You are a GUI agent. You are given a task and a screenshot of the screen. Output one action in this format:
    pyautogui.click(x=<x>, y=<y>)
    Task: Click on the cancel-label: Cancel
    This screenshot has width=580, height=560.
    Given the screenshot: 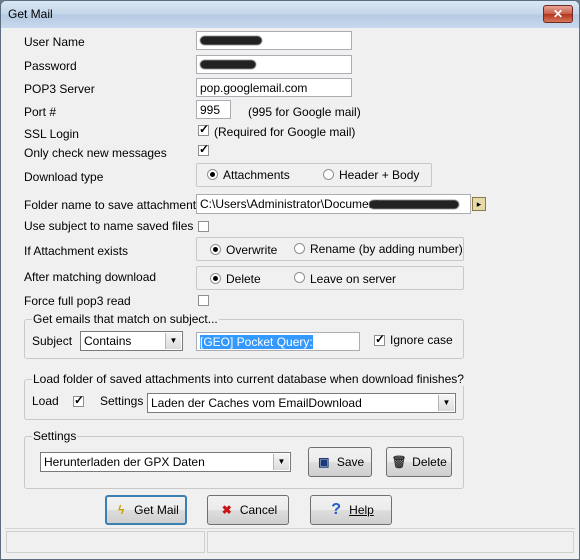 What is the action you would take?
    pyautogui.click(x=258, y=510)
    